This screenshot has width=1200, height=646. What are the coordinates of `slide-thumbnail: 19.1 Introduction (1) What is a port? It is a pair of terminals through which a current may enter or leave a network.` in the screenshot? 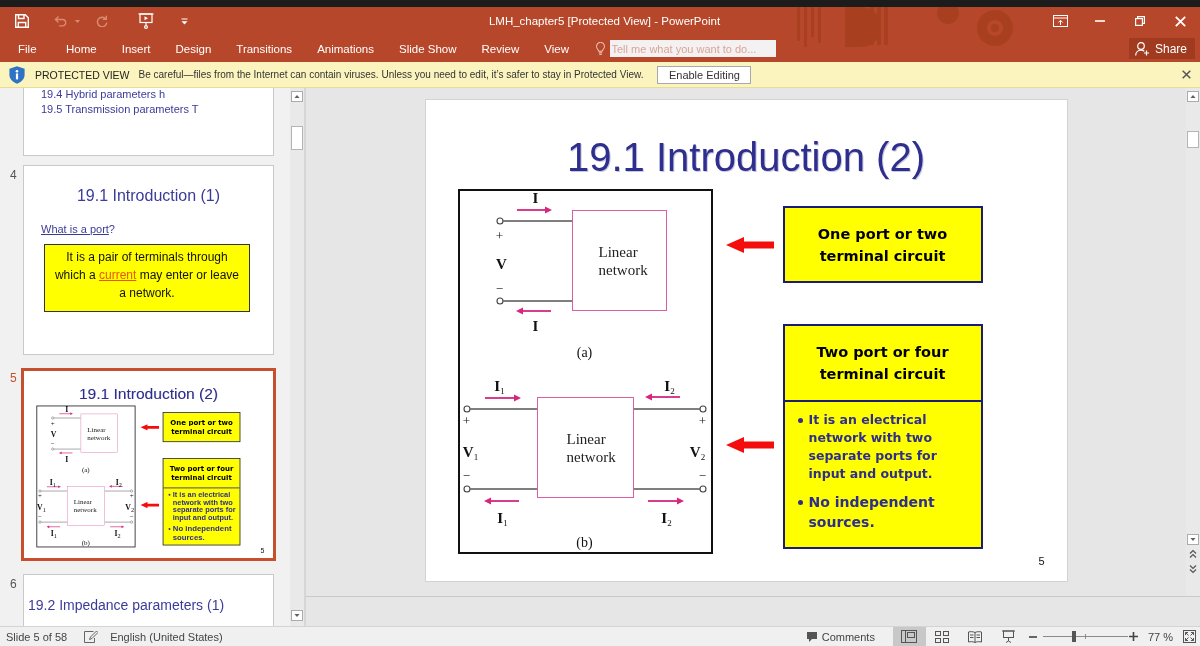 It's located at (148, 260).